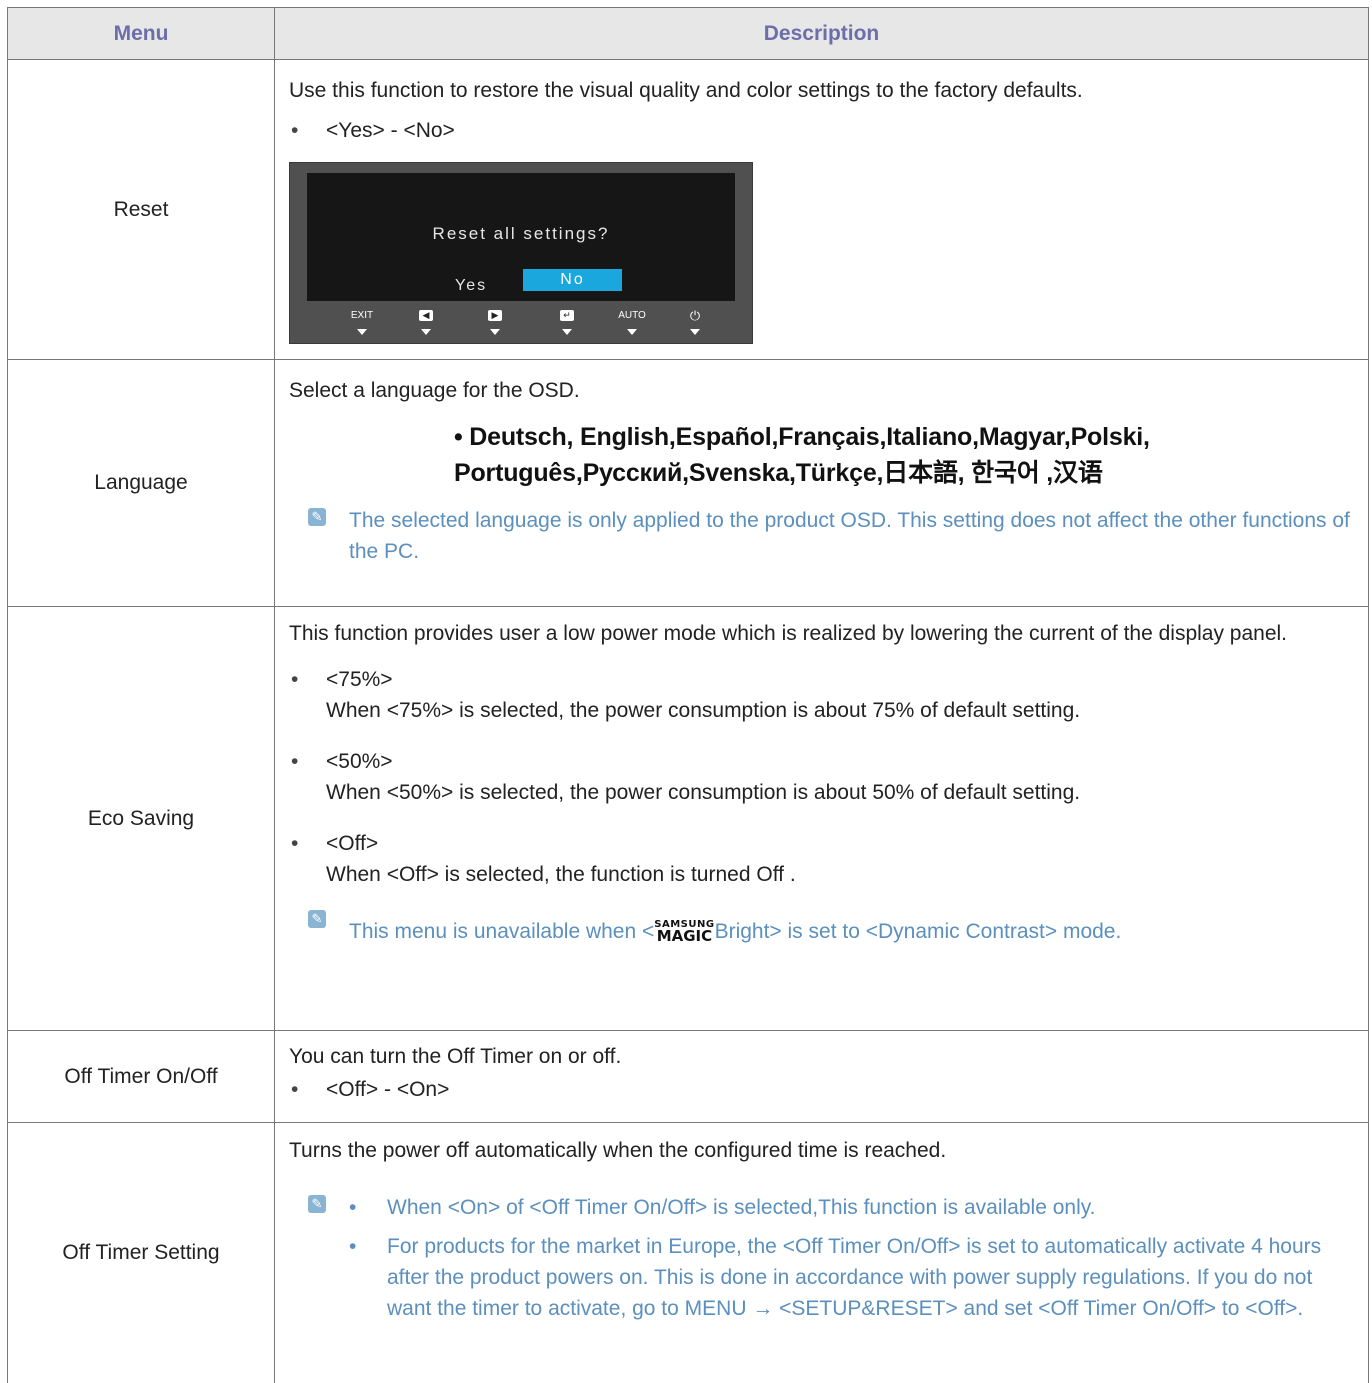  What do you see at coordinates (359, 679) in the screenshot?
I see `eco-item-title: <75%>` at bounding box center [359, 679].